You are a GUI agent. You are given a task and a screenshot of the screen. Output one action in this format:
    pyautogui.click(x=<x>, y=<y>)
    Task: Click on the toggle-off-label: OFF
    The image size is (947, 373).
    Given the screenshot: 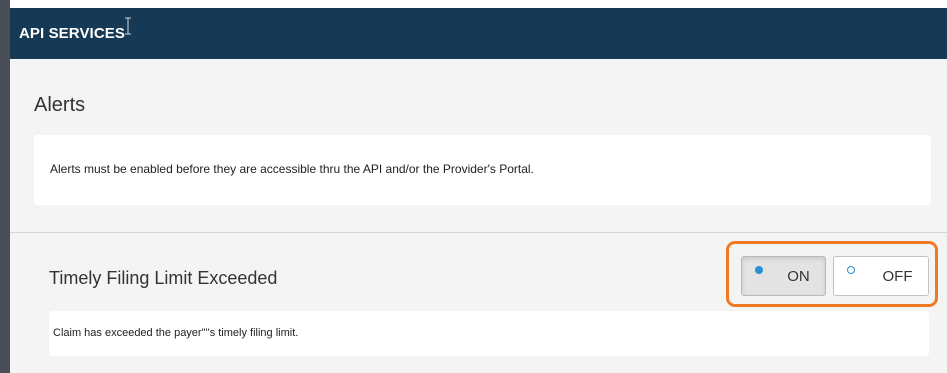 What is the action you would take?
    pyautogui.click(x=897, y=276)
    